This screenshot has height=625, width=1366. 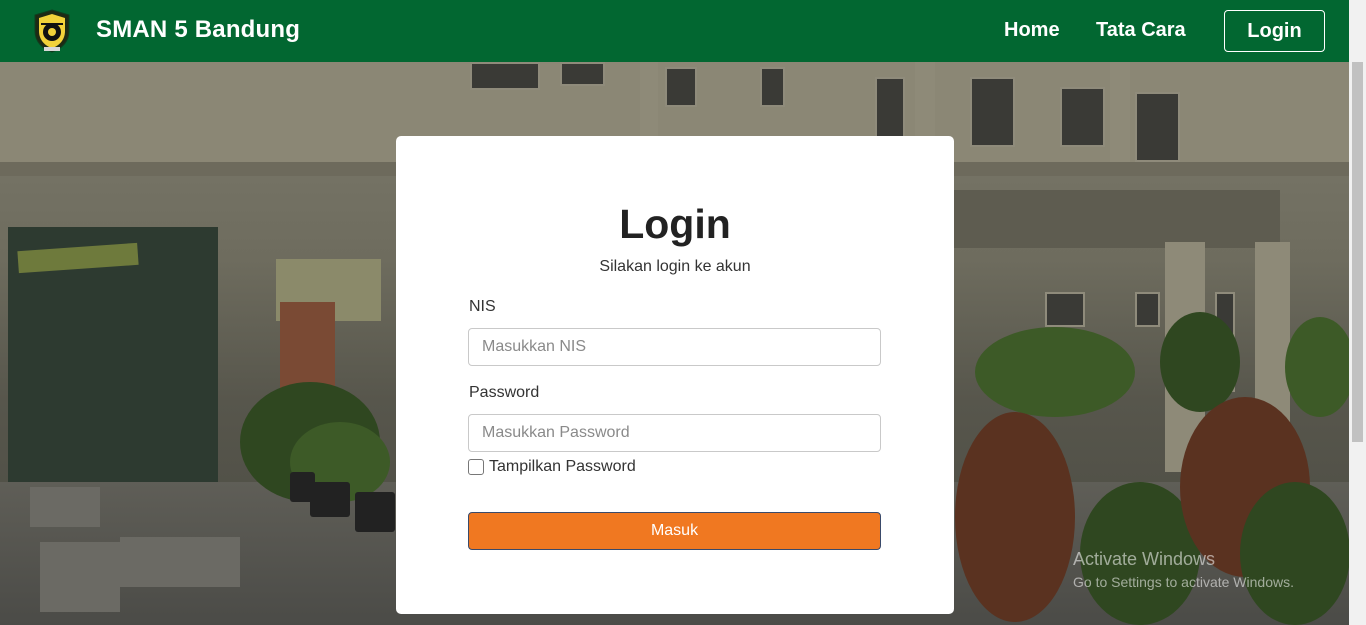 What do you see at coordinates (1357, 252) in the screenshot?
I see `scrollbar-thumb` at bounding box center [1357, 252].